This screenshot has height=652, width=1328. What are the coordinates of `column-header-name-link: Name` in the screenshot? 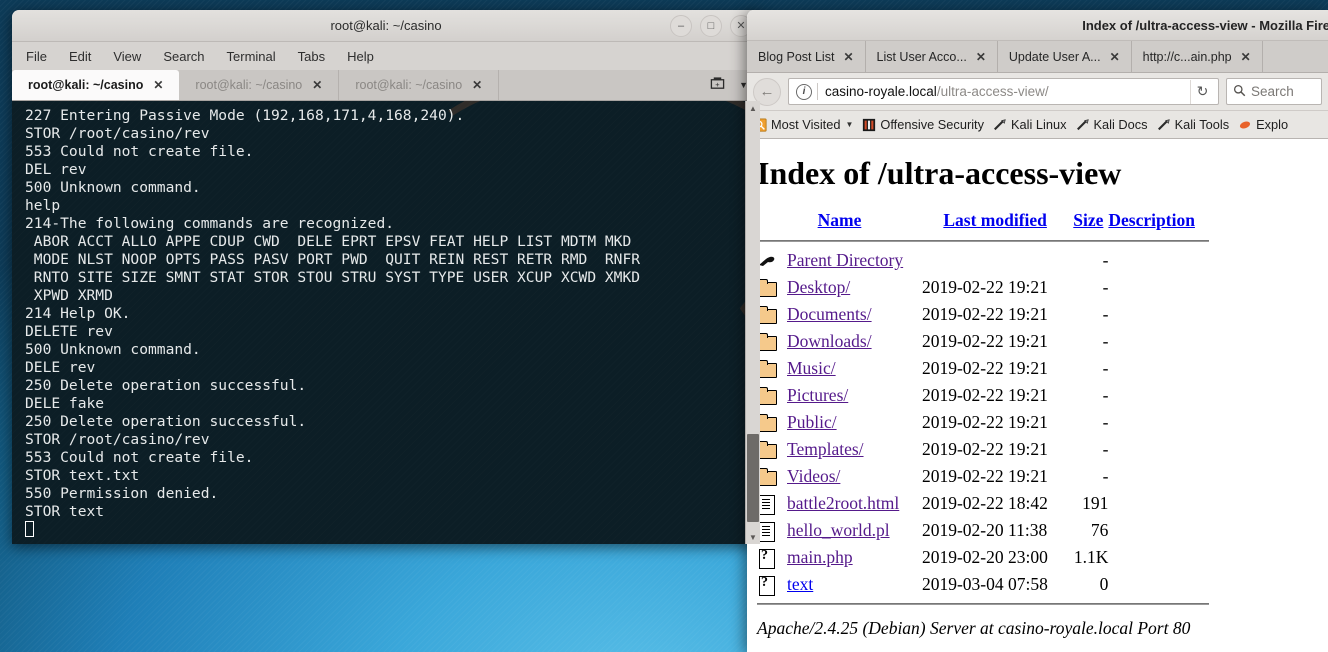 It's located at (840, 220).